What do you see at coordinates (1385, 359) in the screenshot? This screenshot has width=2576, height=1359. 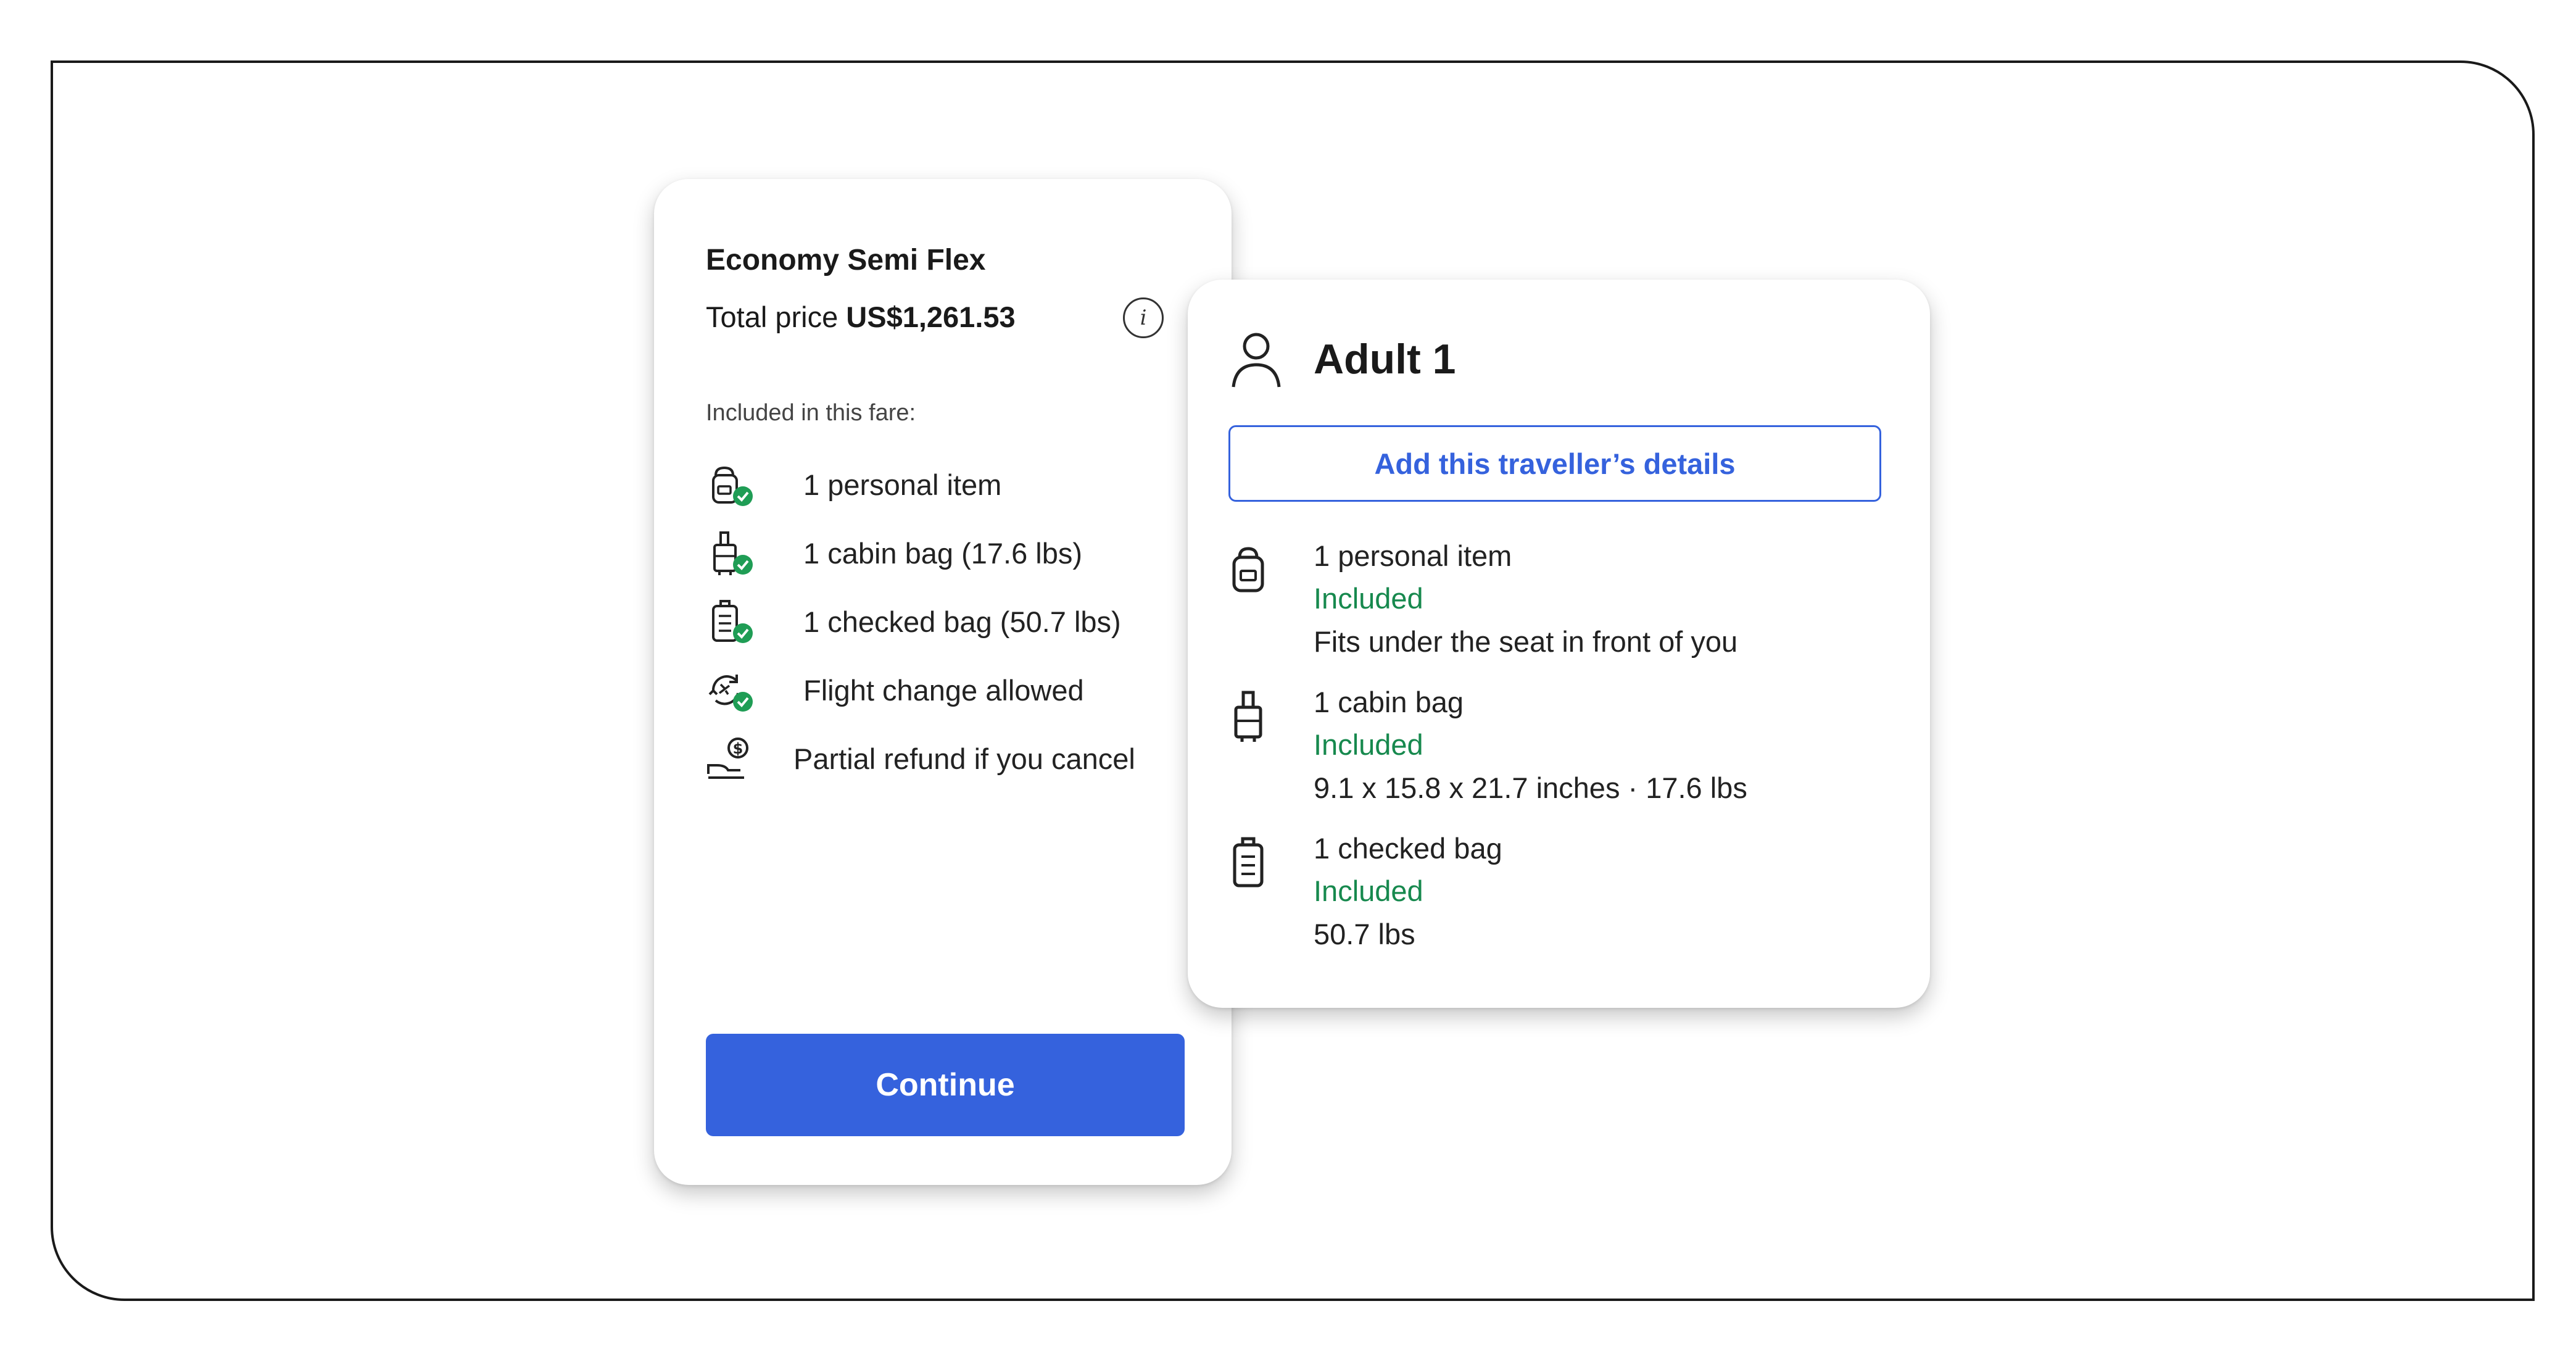 I see `traveller-title: Adult 1` at bounding box center [1385, 359].